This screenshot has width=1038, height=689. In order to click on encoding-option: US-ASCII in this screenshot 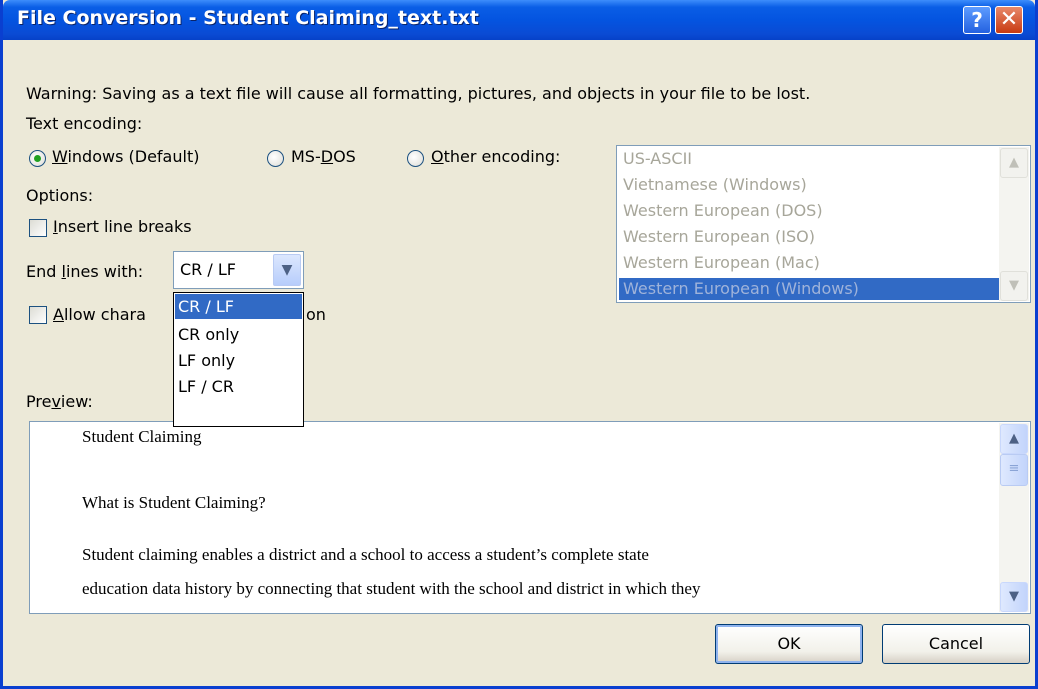, I will do `click(657, 160)`.